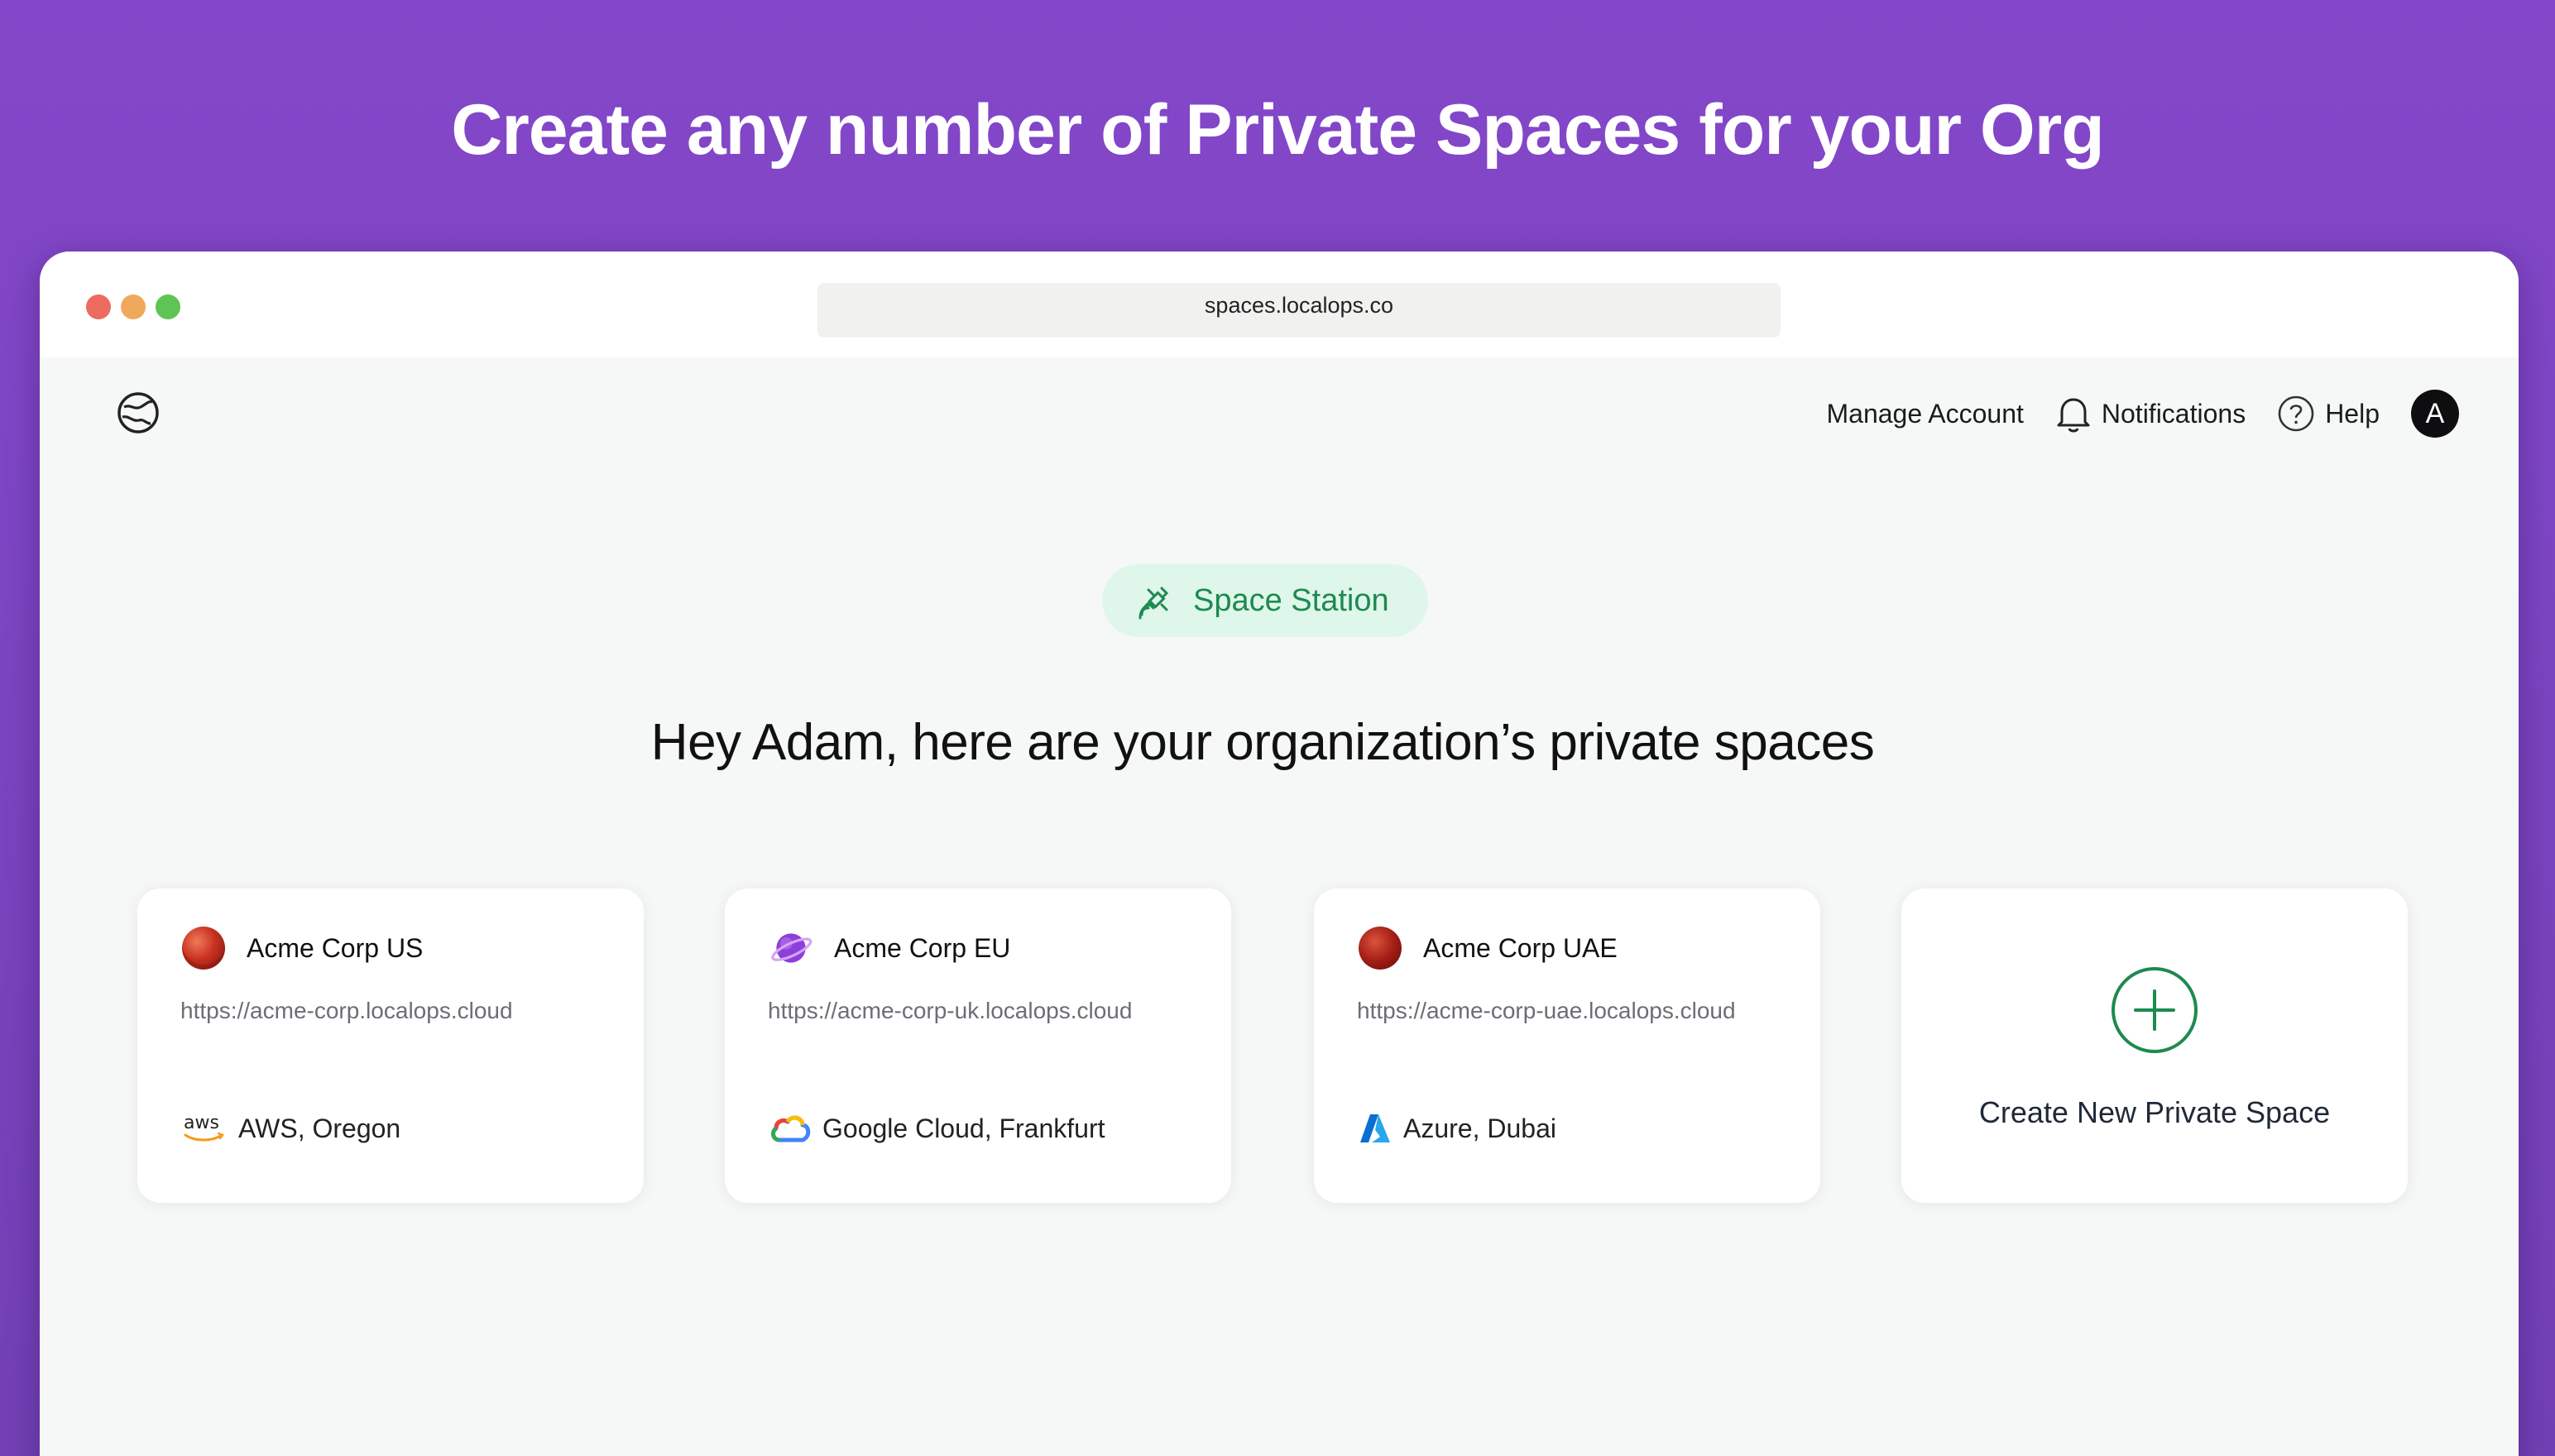 The image size is (2555, 1456). Describe the element at coordinates (347, 1011) in the screenshot. I see `space-url: https://acme-corp.localops.cloud` at that location.